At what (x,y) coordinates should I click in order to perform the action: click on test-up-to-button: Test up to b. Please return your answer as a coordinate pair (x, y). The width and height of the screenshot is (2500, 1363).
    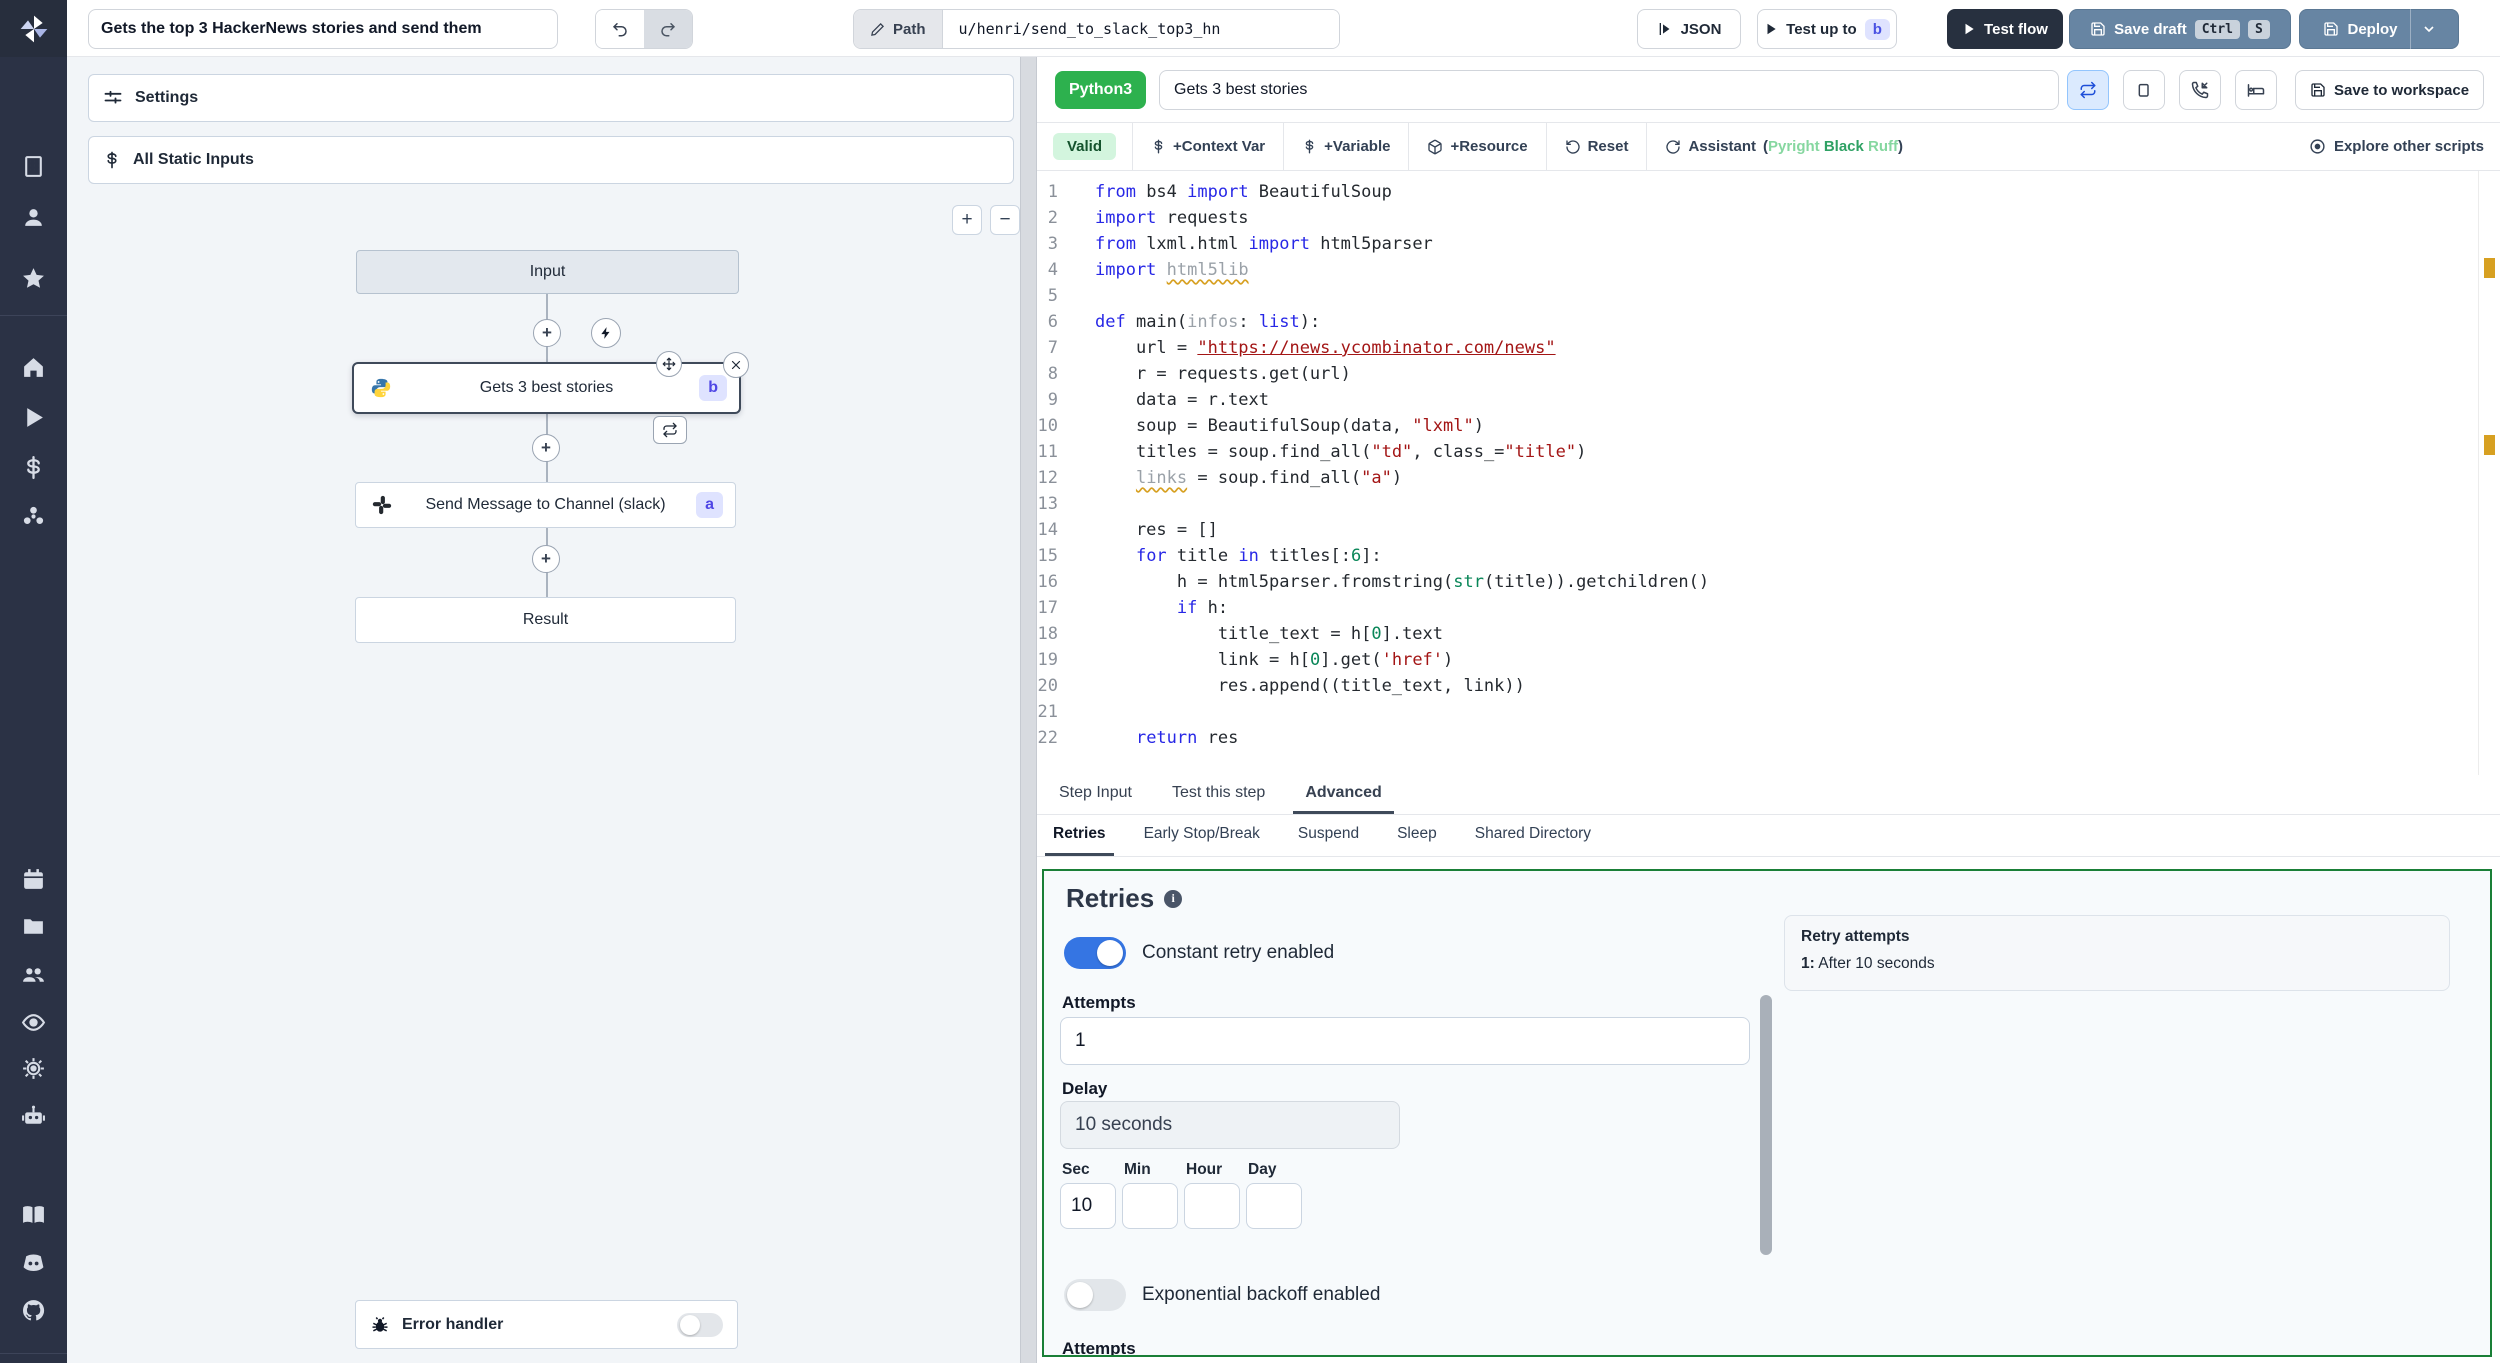
    Looking at the image, I should click on (1827, 29).